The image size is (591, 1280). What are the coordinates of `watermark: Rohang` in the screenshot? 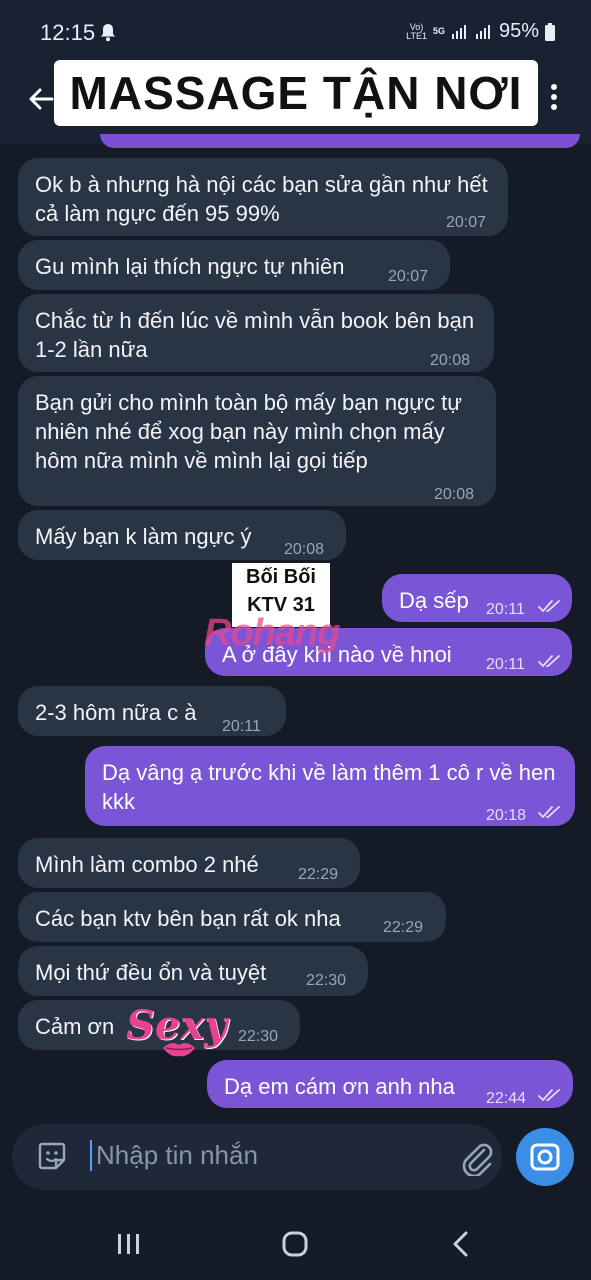 It's located at (272, 633).